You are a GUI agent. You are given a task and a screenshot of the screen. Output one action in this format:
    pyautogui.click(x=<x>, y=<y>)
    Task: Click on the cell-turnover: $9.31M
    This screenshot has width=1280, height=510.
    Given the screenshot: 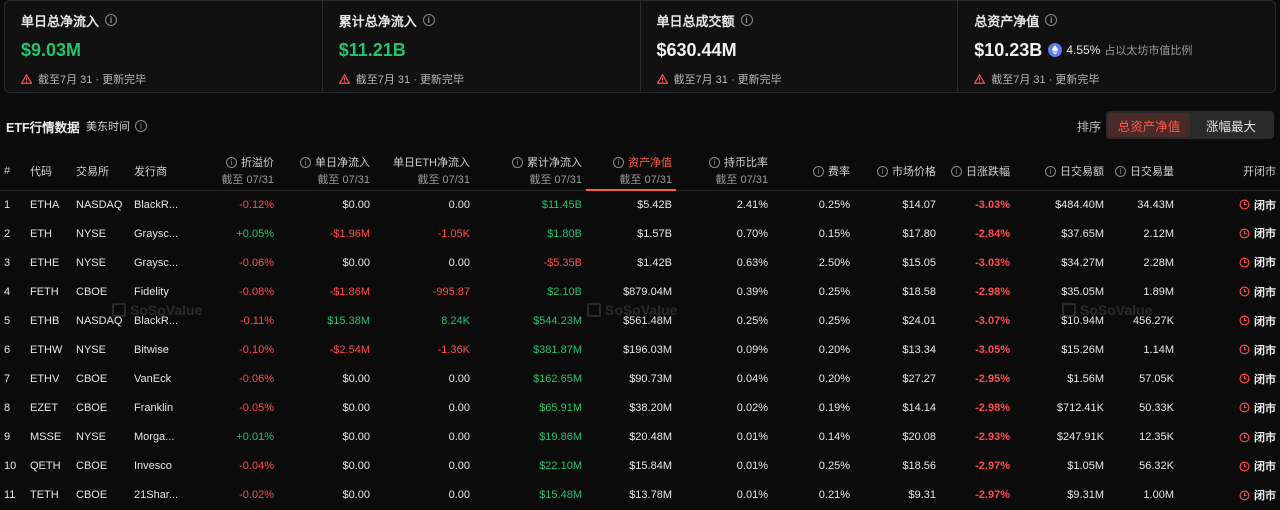 What is the action you would take?
    pyautogui.click(x=1085, y=495)
    